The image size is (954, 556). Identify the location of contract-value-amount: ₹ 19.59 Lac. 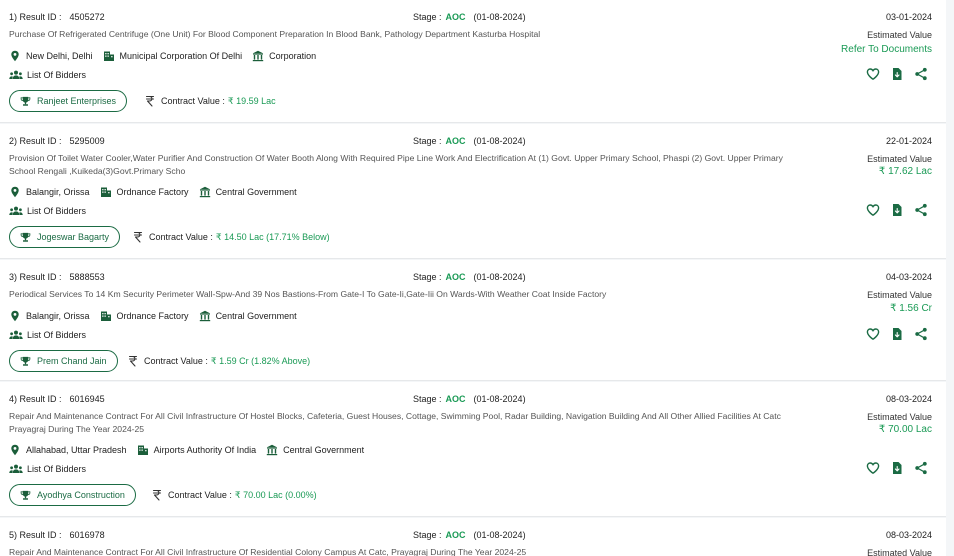
(251, 100).